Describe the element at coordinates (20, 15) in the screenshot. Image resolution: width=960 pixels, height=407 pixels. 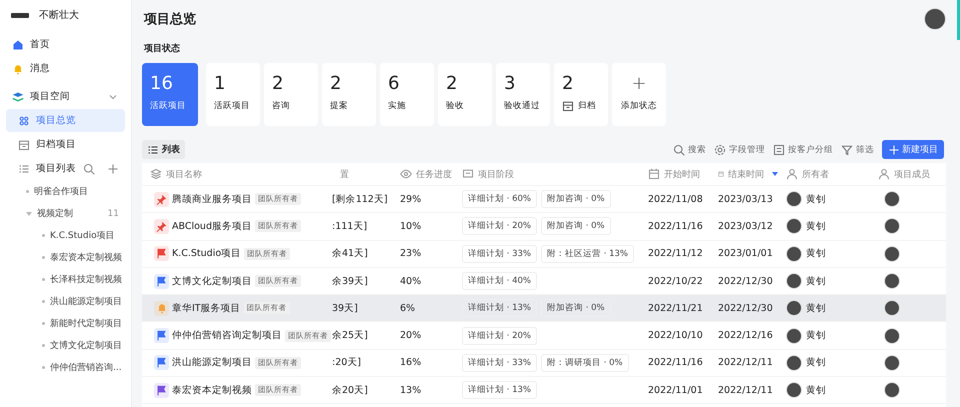
I see `logo-icon` at that location.